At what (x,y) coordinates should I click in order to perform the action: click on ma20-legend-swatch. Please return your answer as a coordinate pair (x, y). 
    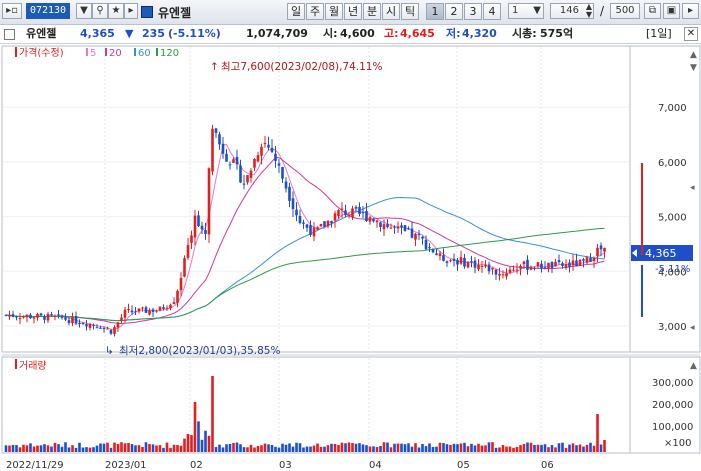
    Looking at the image, I should click on (106, 52).